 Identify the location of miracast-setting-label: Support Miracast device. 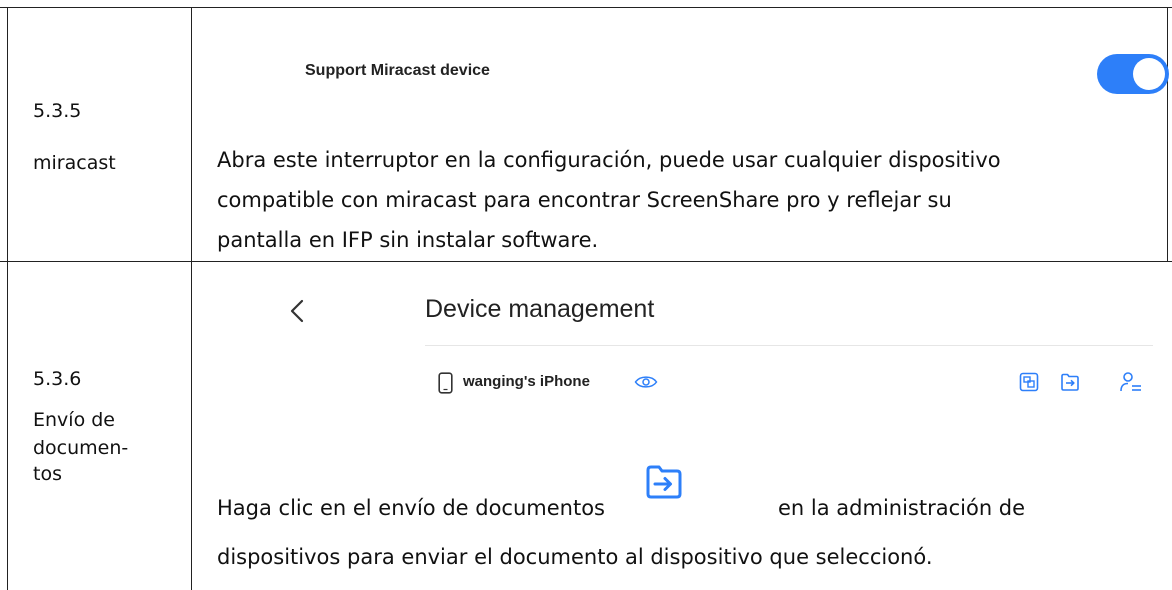
(397, 70).